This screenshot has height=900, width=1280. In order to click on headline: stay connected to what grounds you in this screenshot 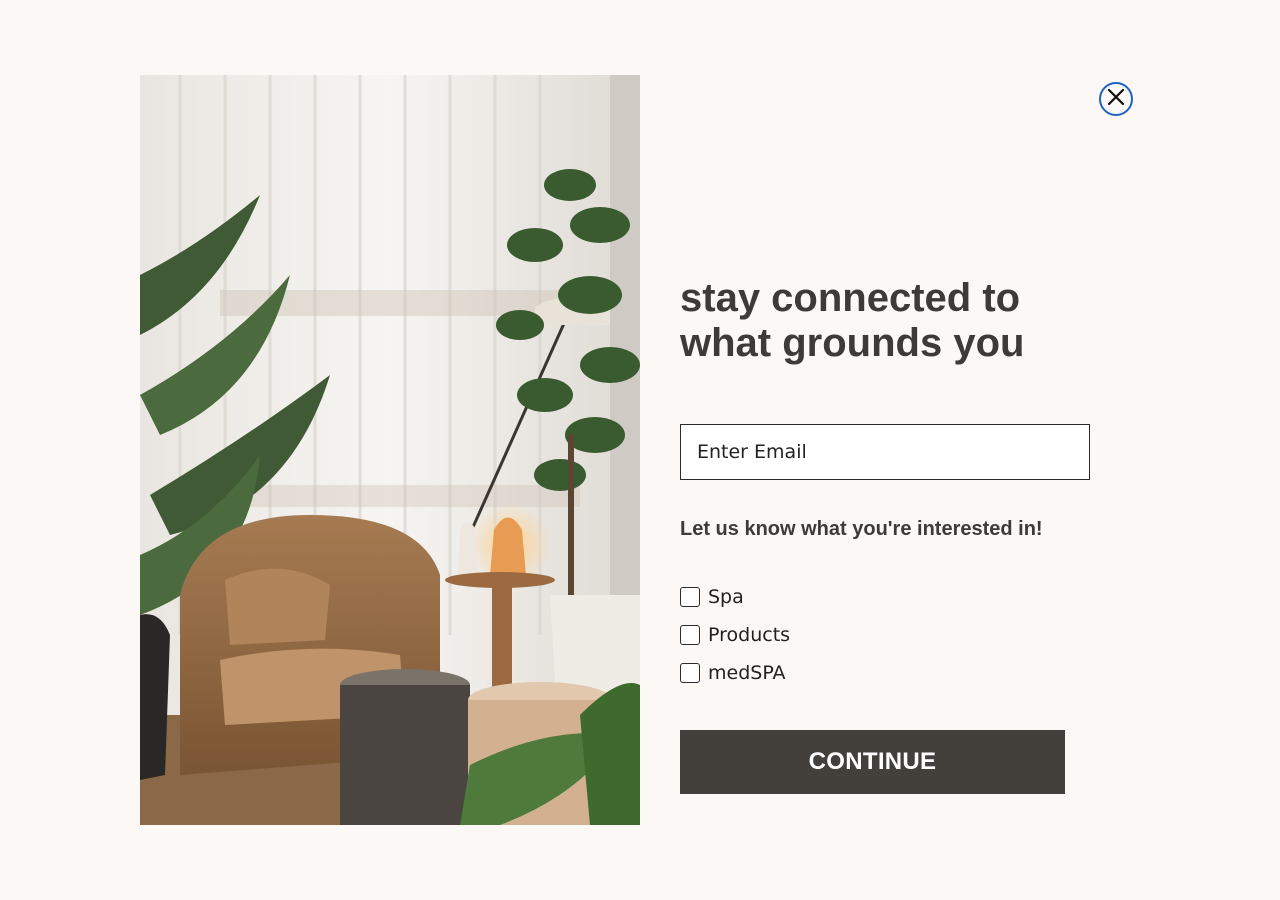, I will do `click(852, 320)`.